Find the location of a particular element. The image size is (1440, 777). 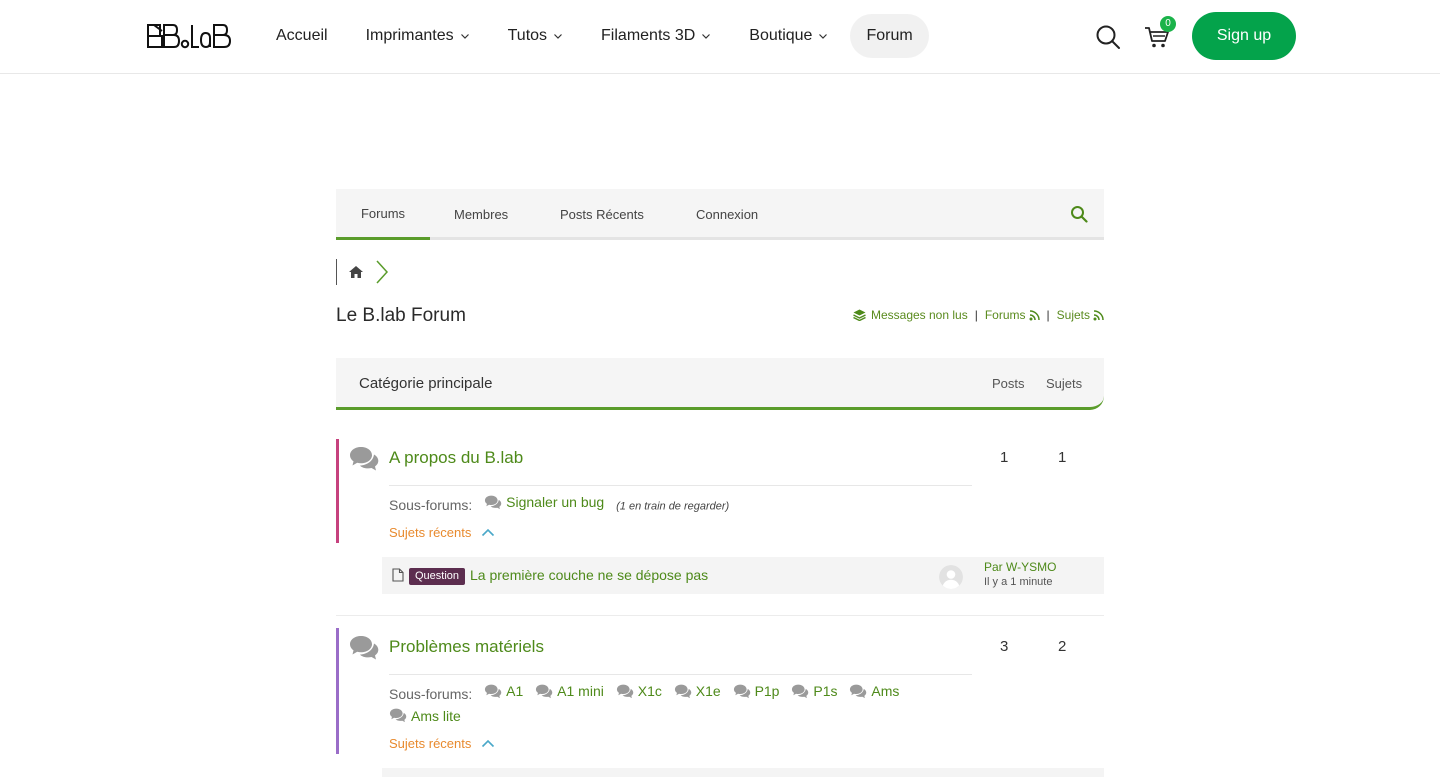

forum-menu: Forums Membres Posts Récents Connexion is located at coordinates (720, 214).